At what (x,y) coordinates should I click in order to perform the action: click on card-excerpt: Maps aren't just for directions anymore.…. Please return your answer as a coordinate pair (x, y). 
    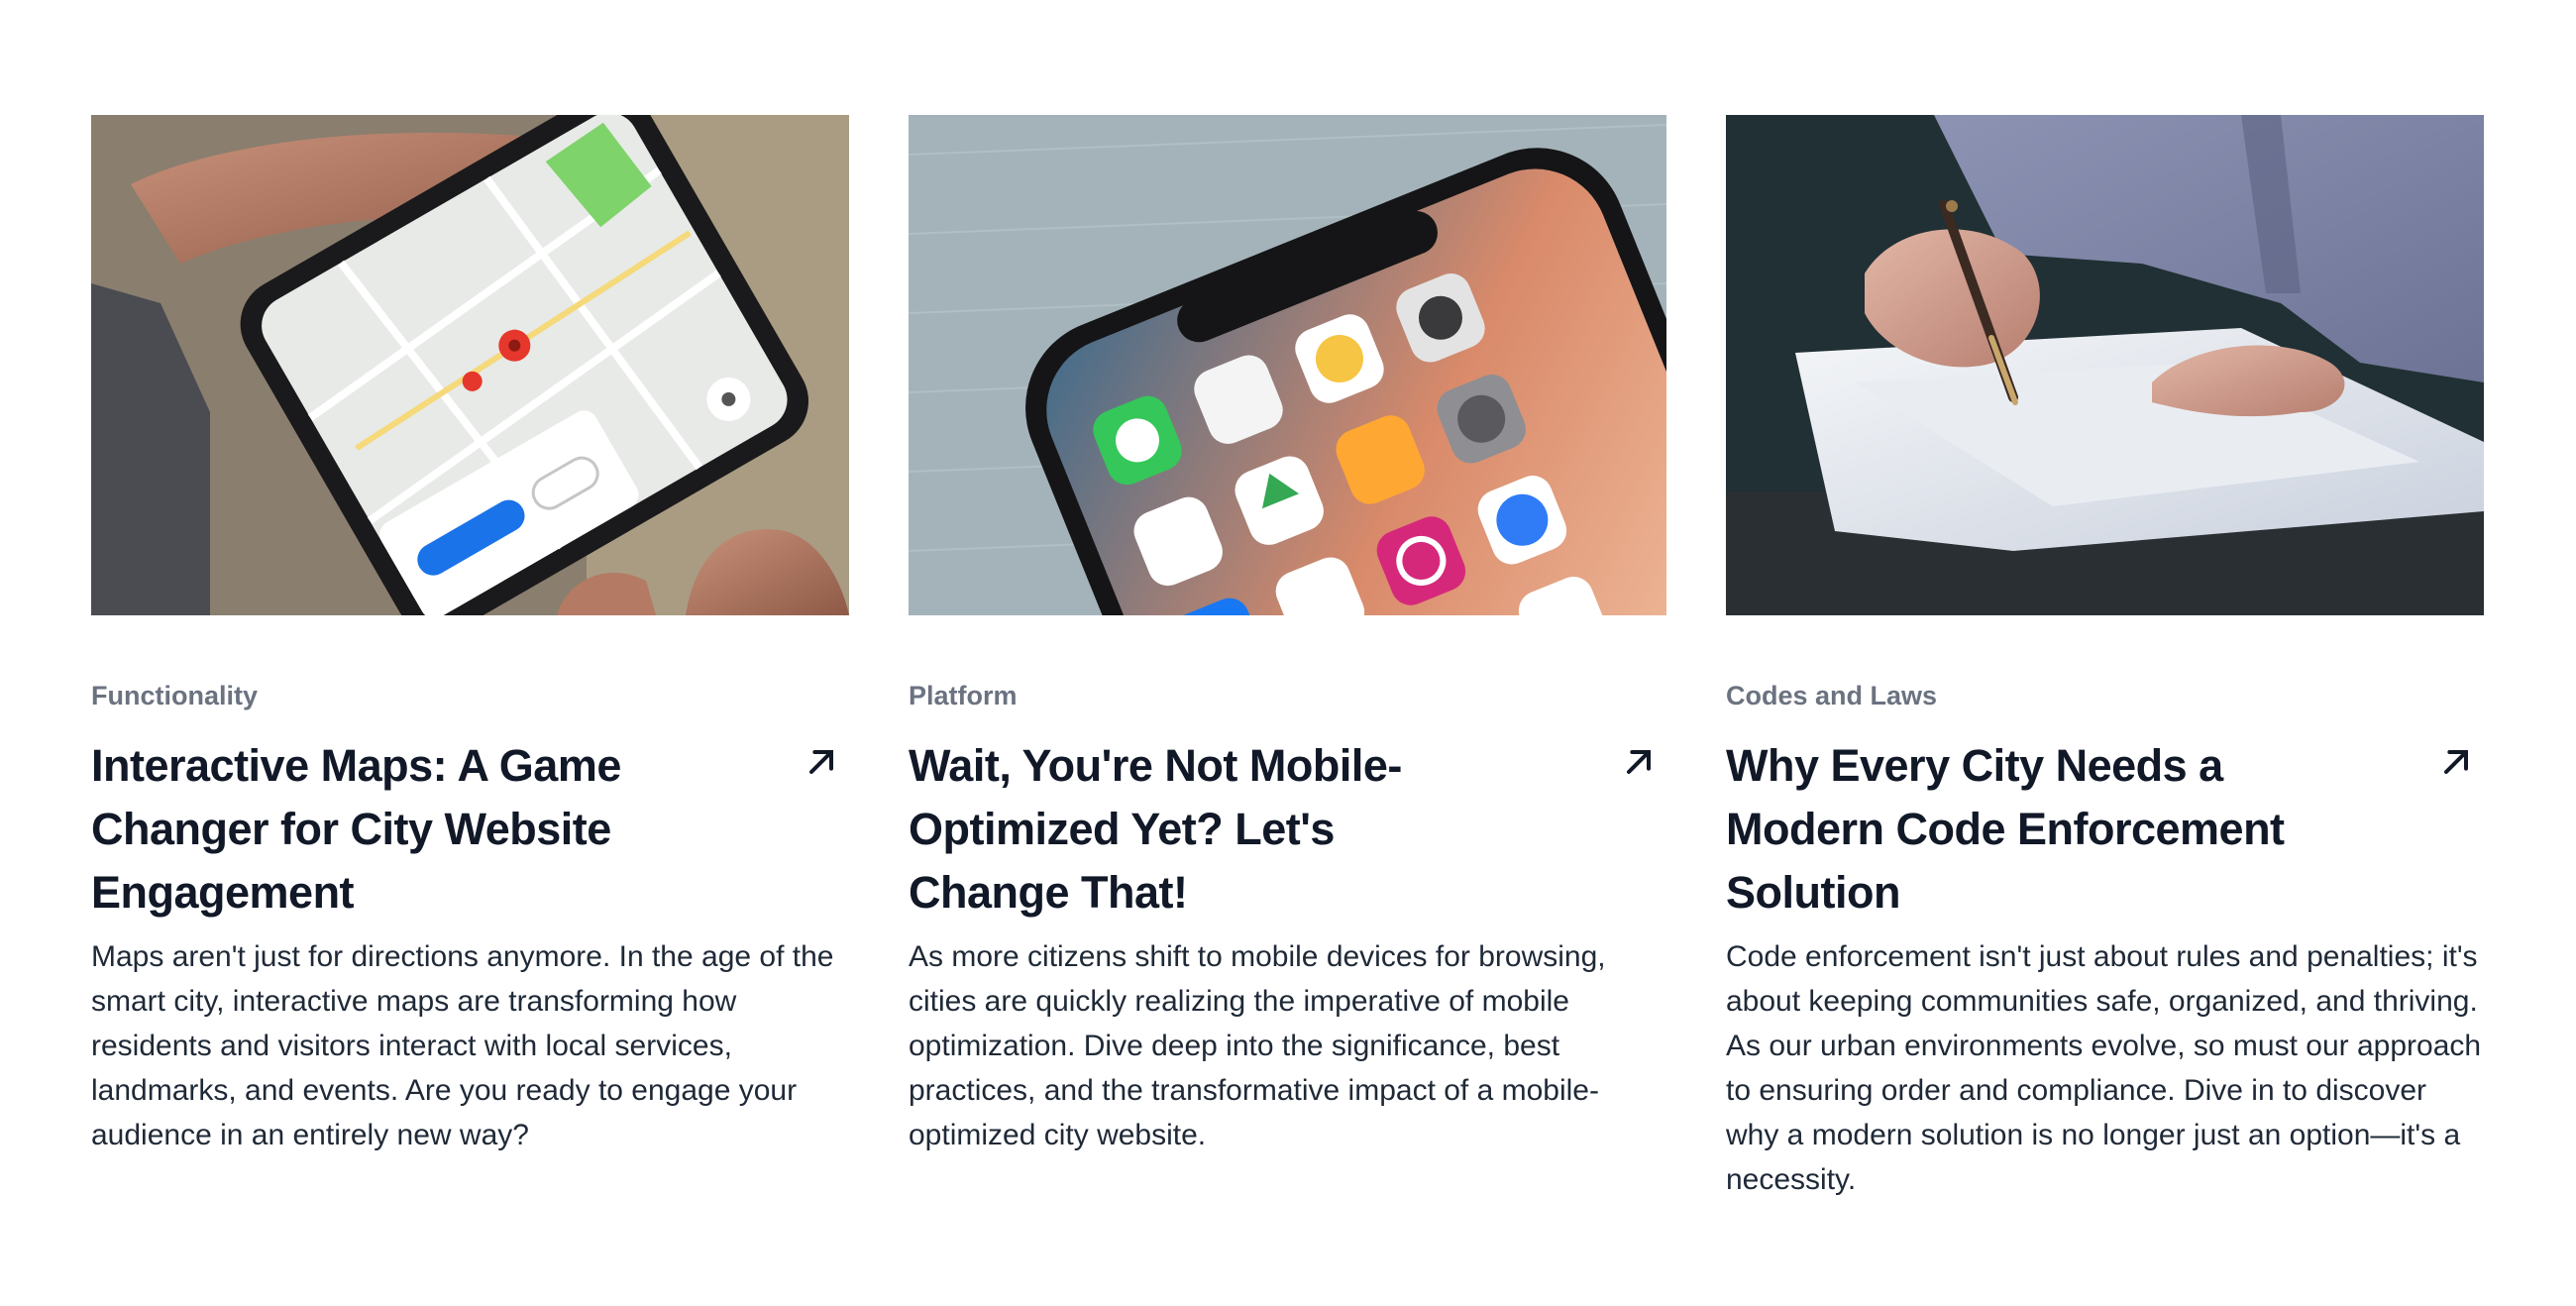
    Looking at the image, I should click on (462, 1046).